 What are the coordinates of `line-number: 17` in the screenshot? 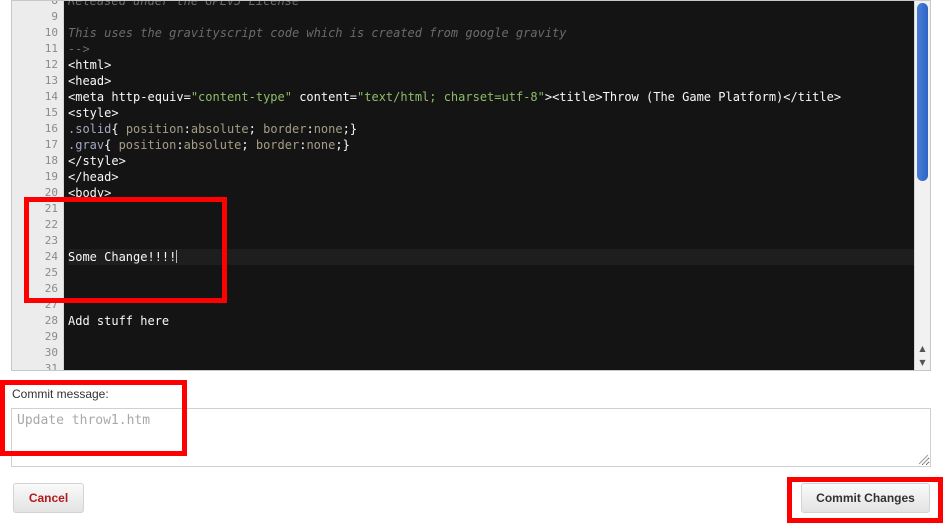 It's located at (51, 144).